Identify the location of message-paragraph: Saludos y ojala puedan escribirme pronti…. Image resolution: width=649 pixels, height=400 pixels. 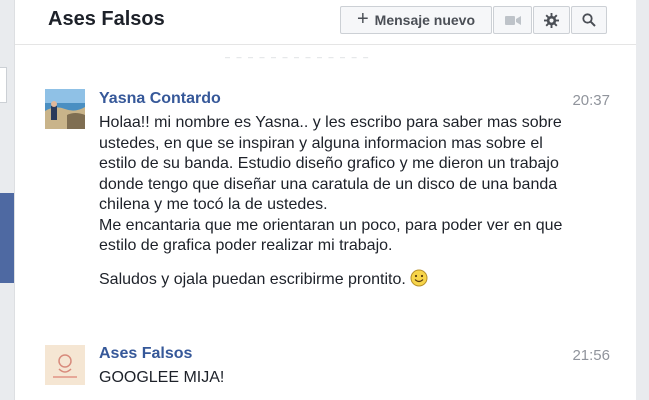
(334, 280).